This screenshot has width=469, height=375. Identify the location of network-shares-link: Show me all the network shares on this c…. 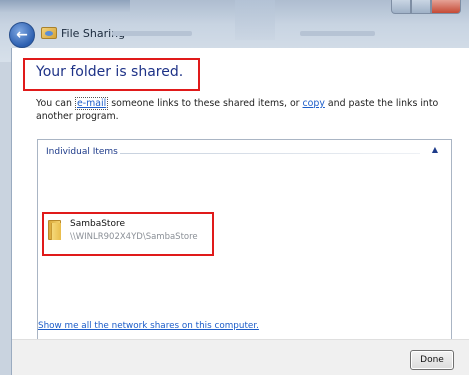
(148, 326).